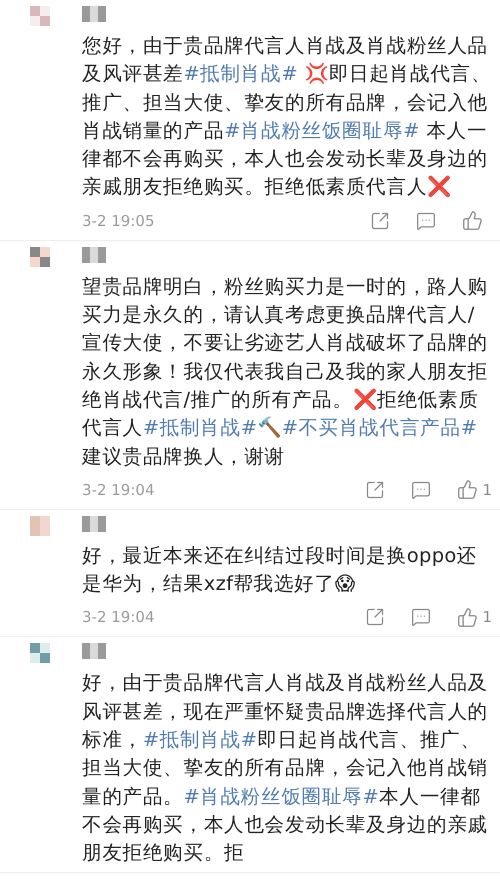  Describe the element at coordinates (119, 221) in the screenshot. I see `comment-time: 3-2 19:05` at that location.